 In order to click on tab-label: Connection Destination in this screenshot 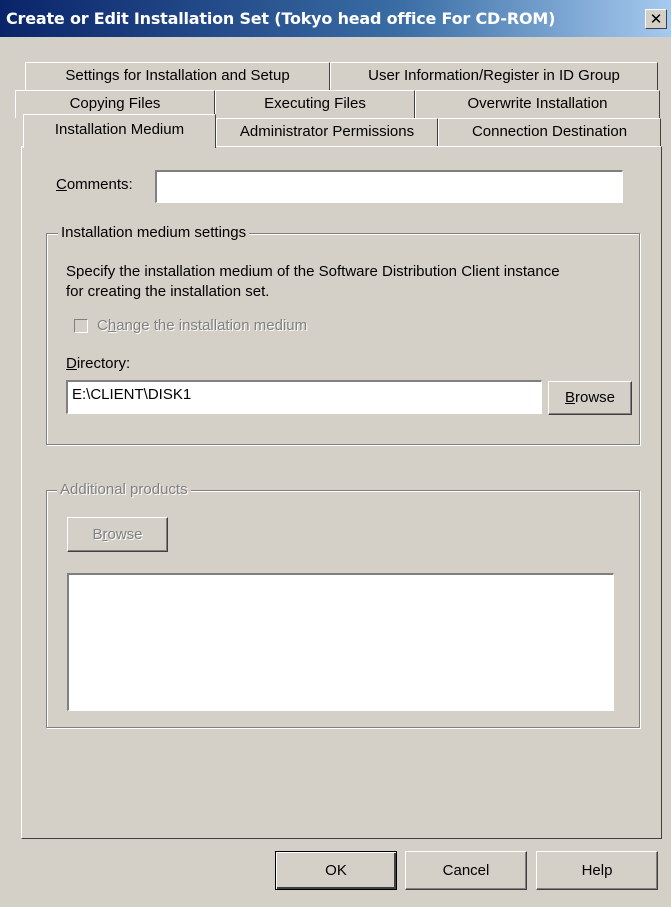, I will do `click(549, 131)`.